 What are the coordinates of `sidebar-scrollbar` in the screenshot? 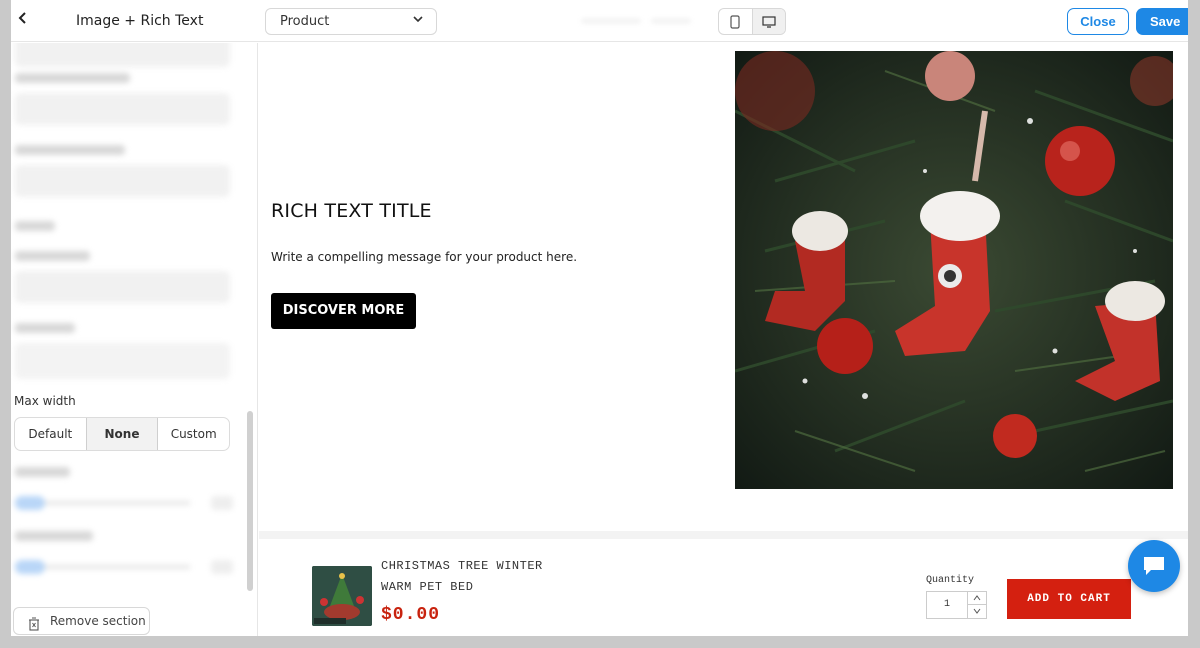 It's located at (250, 501).